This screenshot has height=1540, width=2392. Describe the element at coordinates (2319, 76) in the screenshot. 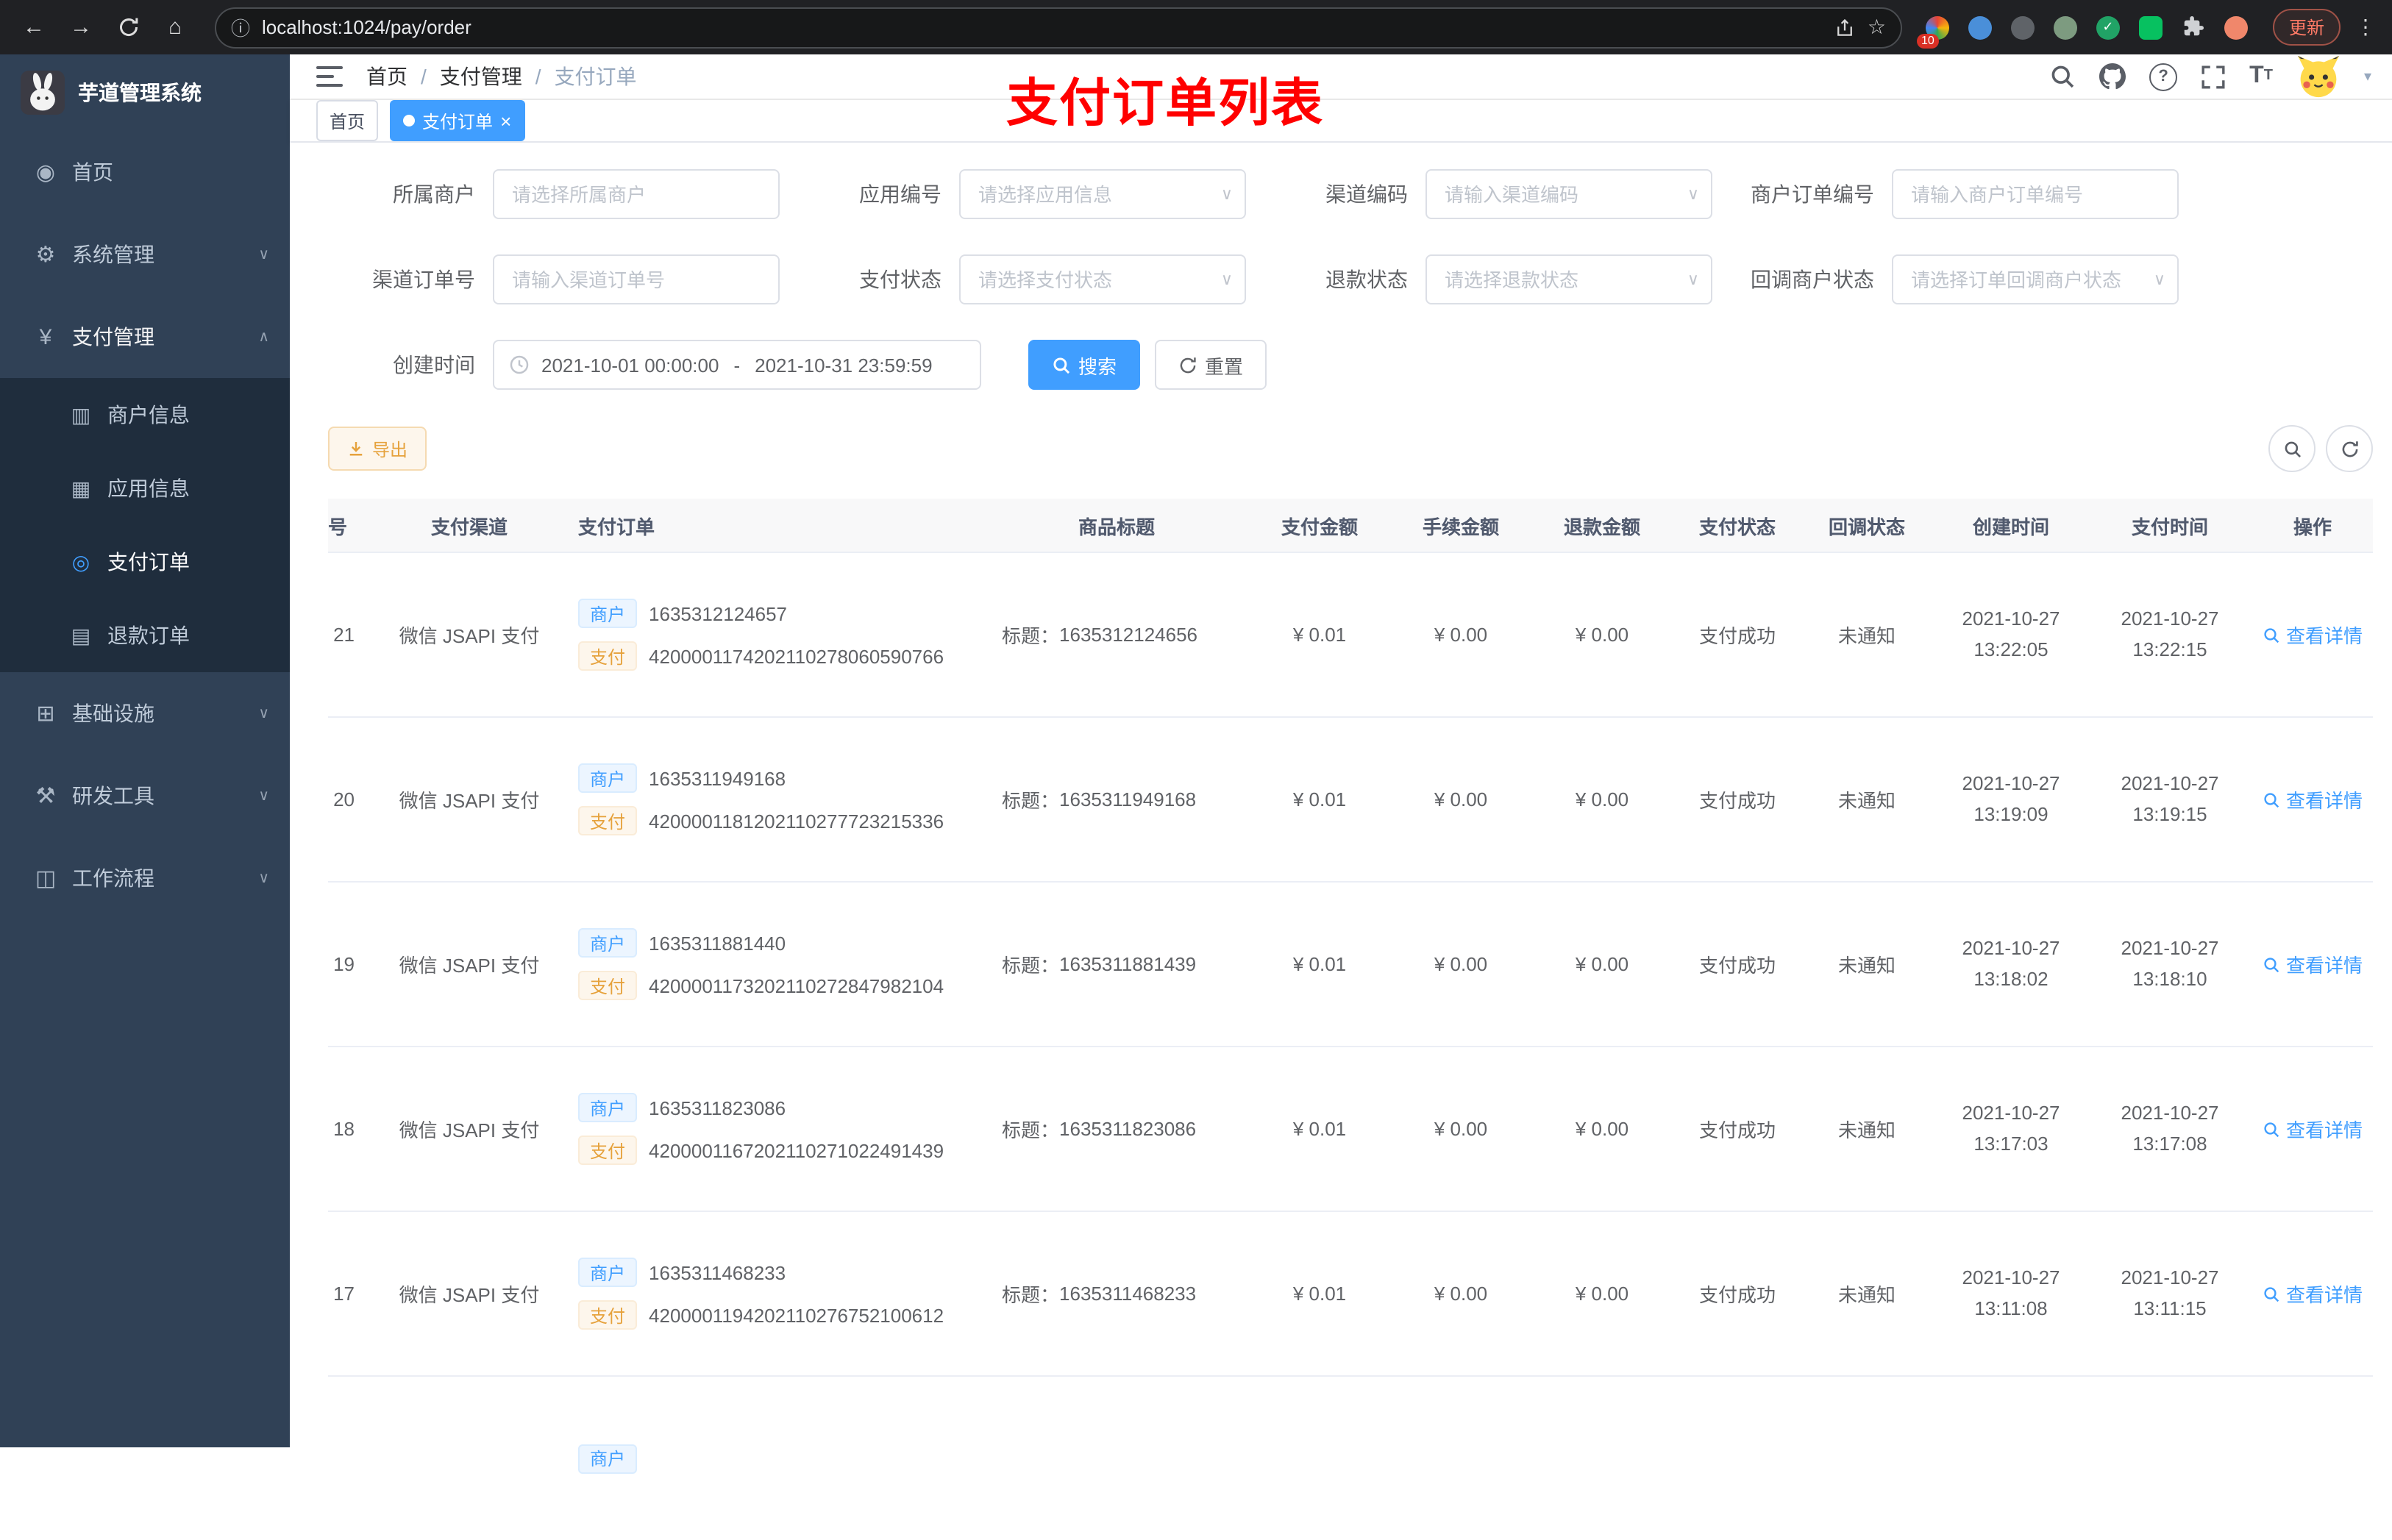

I see `user-avatar` at that location.